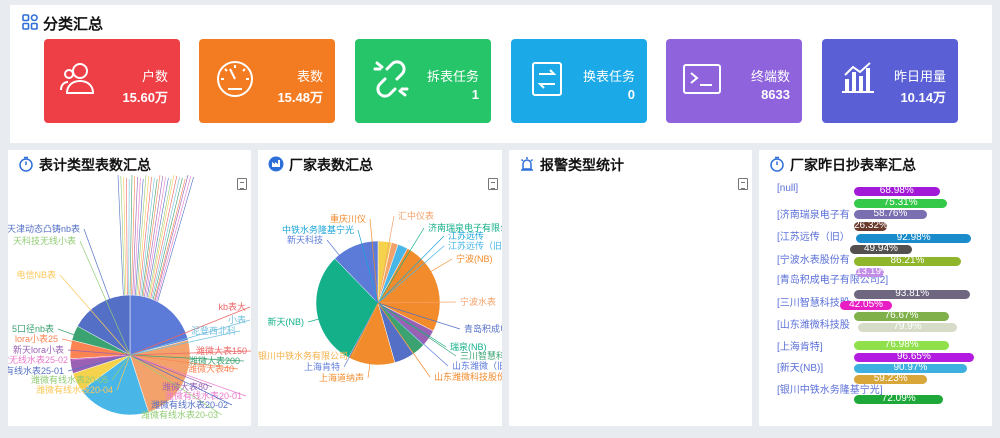  I want to click on read-rate-value: 68.98%, so click(896, 190).